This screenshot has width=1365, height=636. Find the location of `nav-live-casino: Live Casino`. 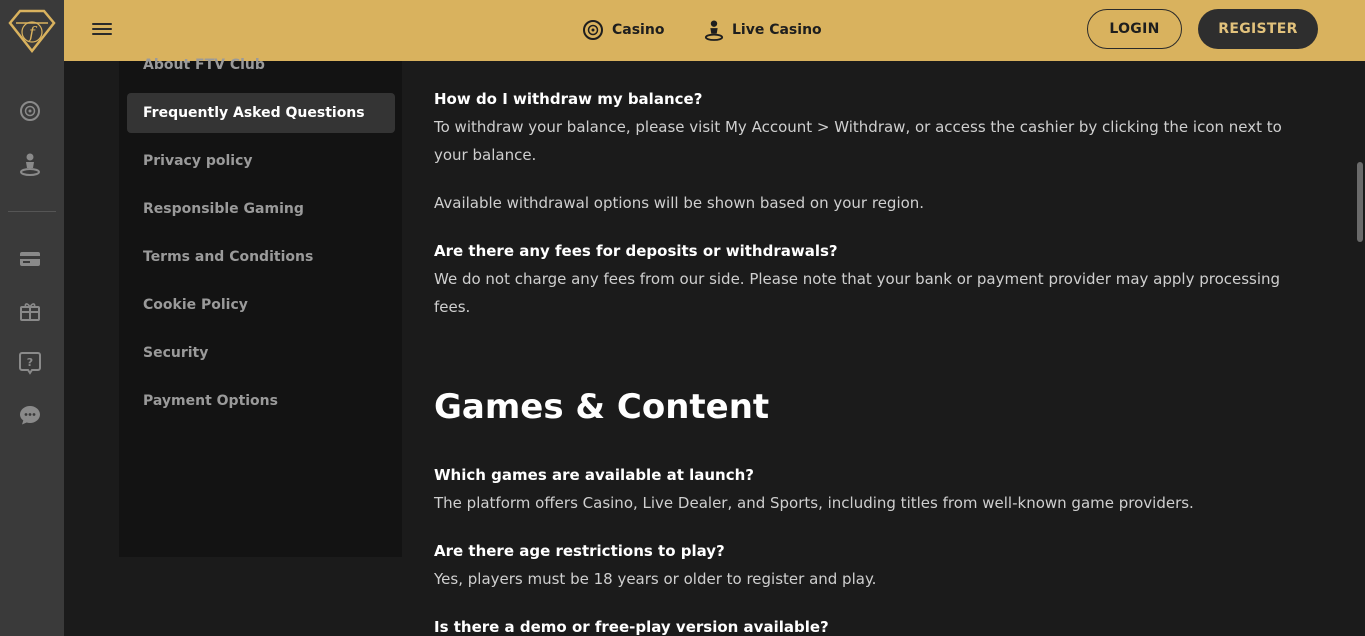

nav-live-casino: Live Casino is located at coordinates (763, 30).